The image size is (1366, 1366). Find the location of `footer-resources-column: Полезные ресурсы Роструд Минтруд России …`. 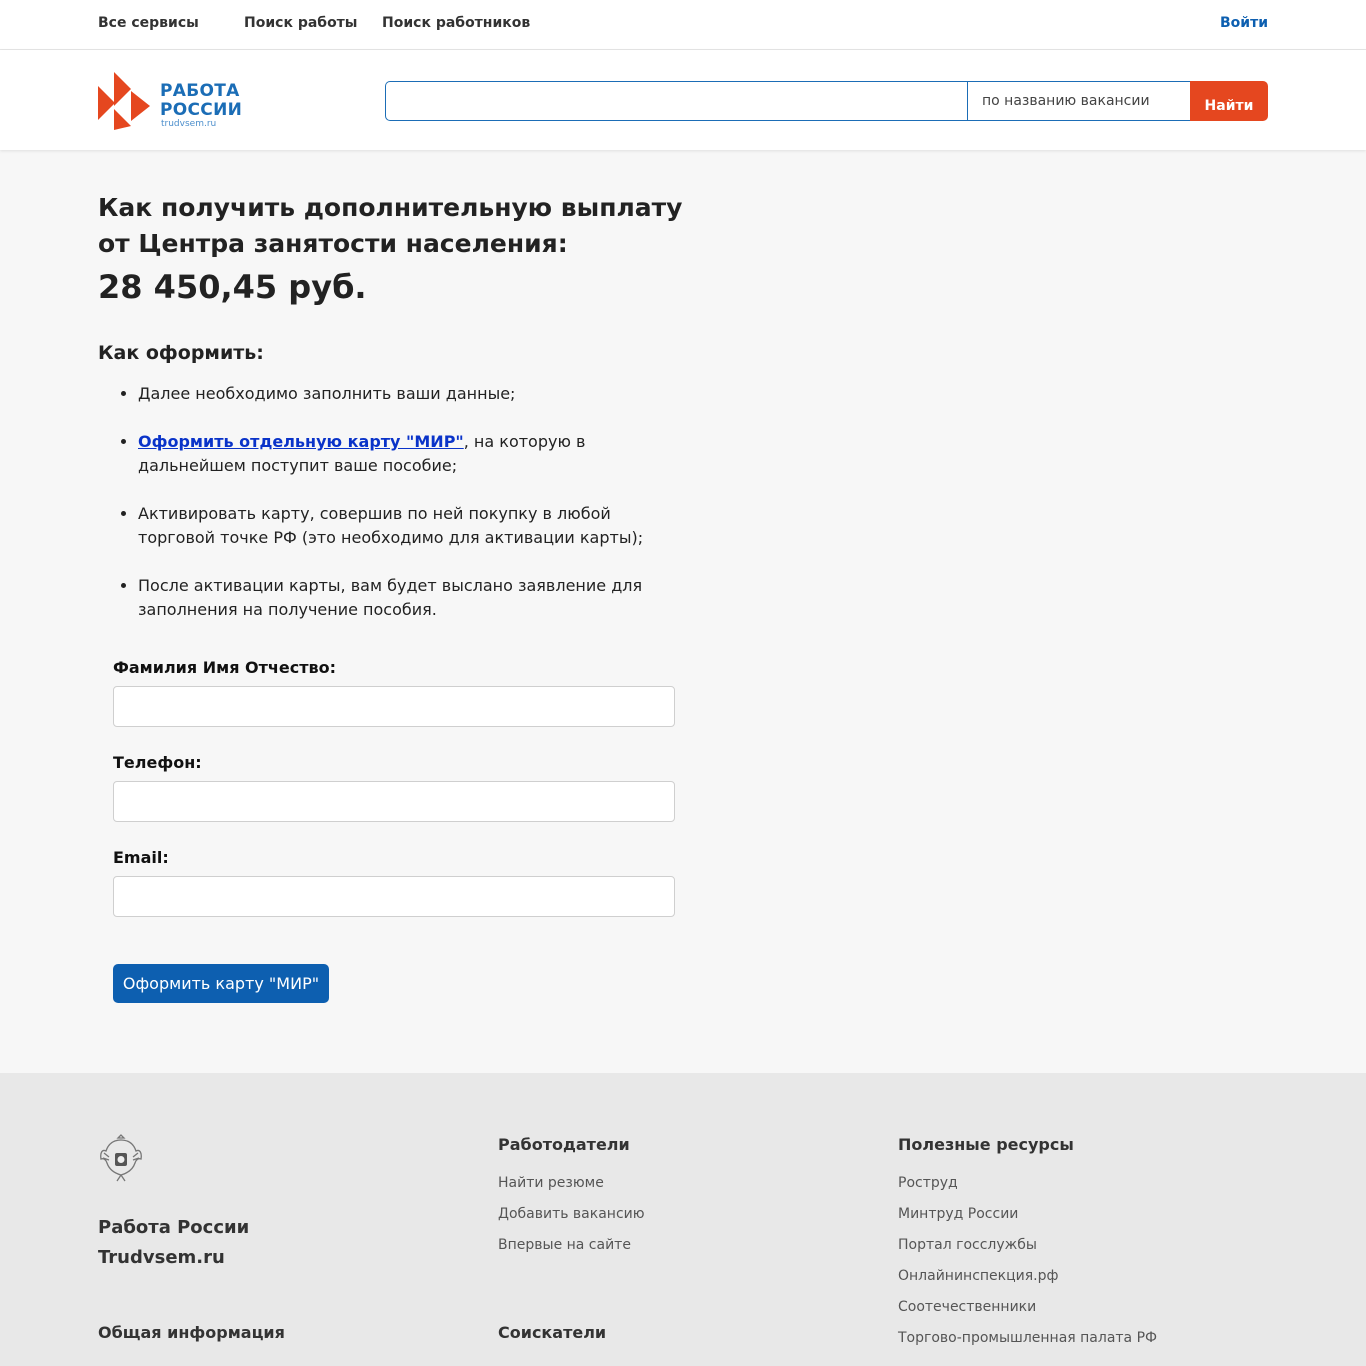

footer-resources-column: Полезные ресурсы Роструд Минтруд России … is located at coordinates (1027, 1247).